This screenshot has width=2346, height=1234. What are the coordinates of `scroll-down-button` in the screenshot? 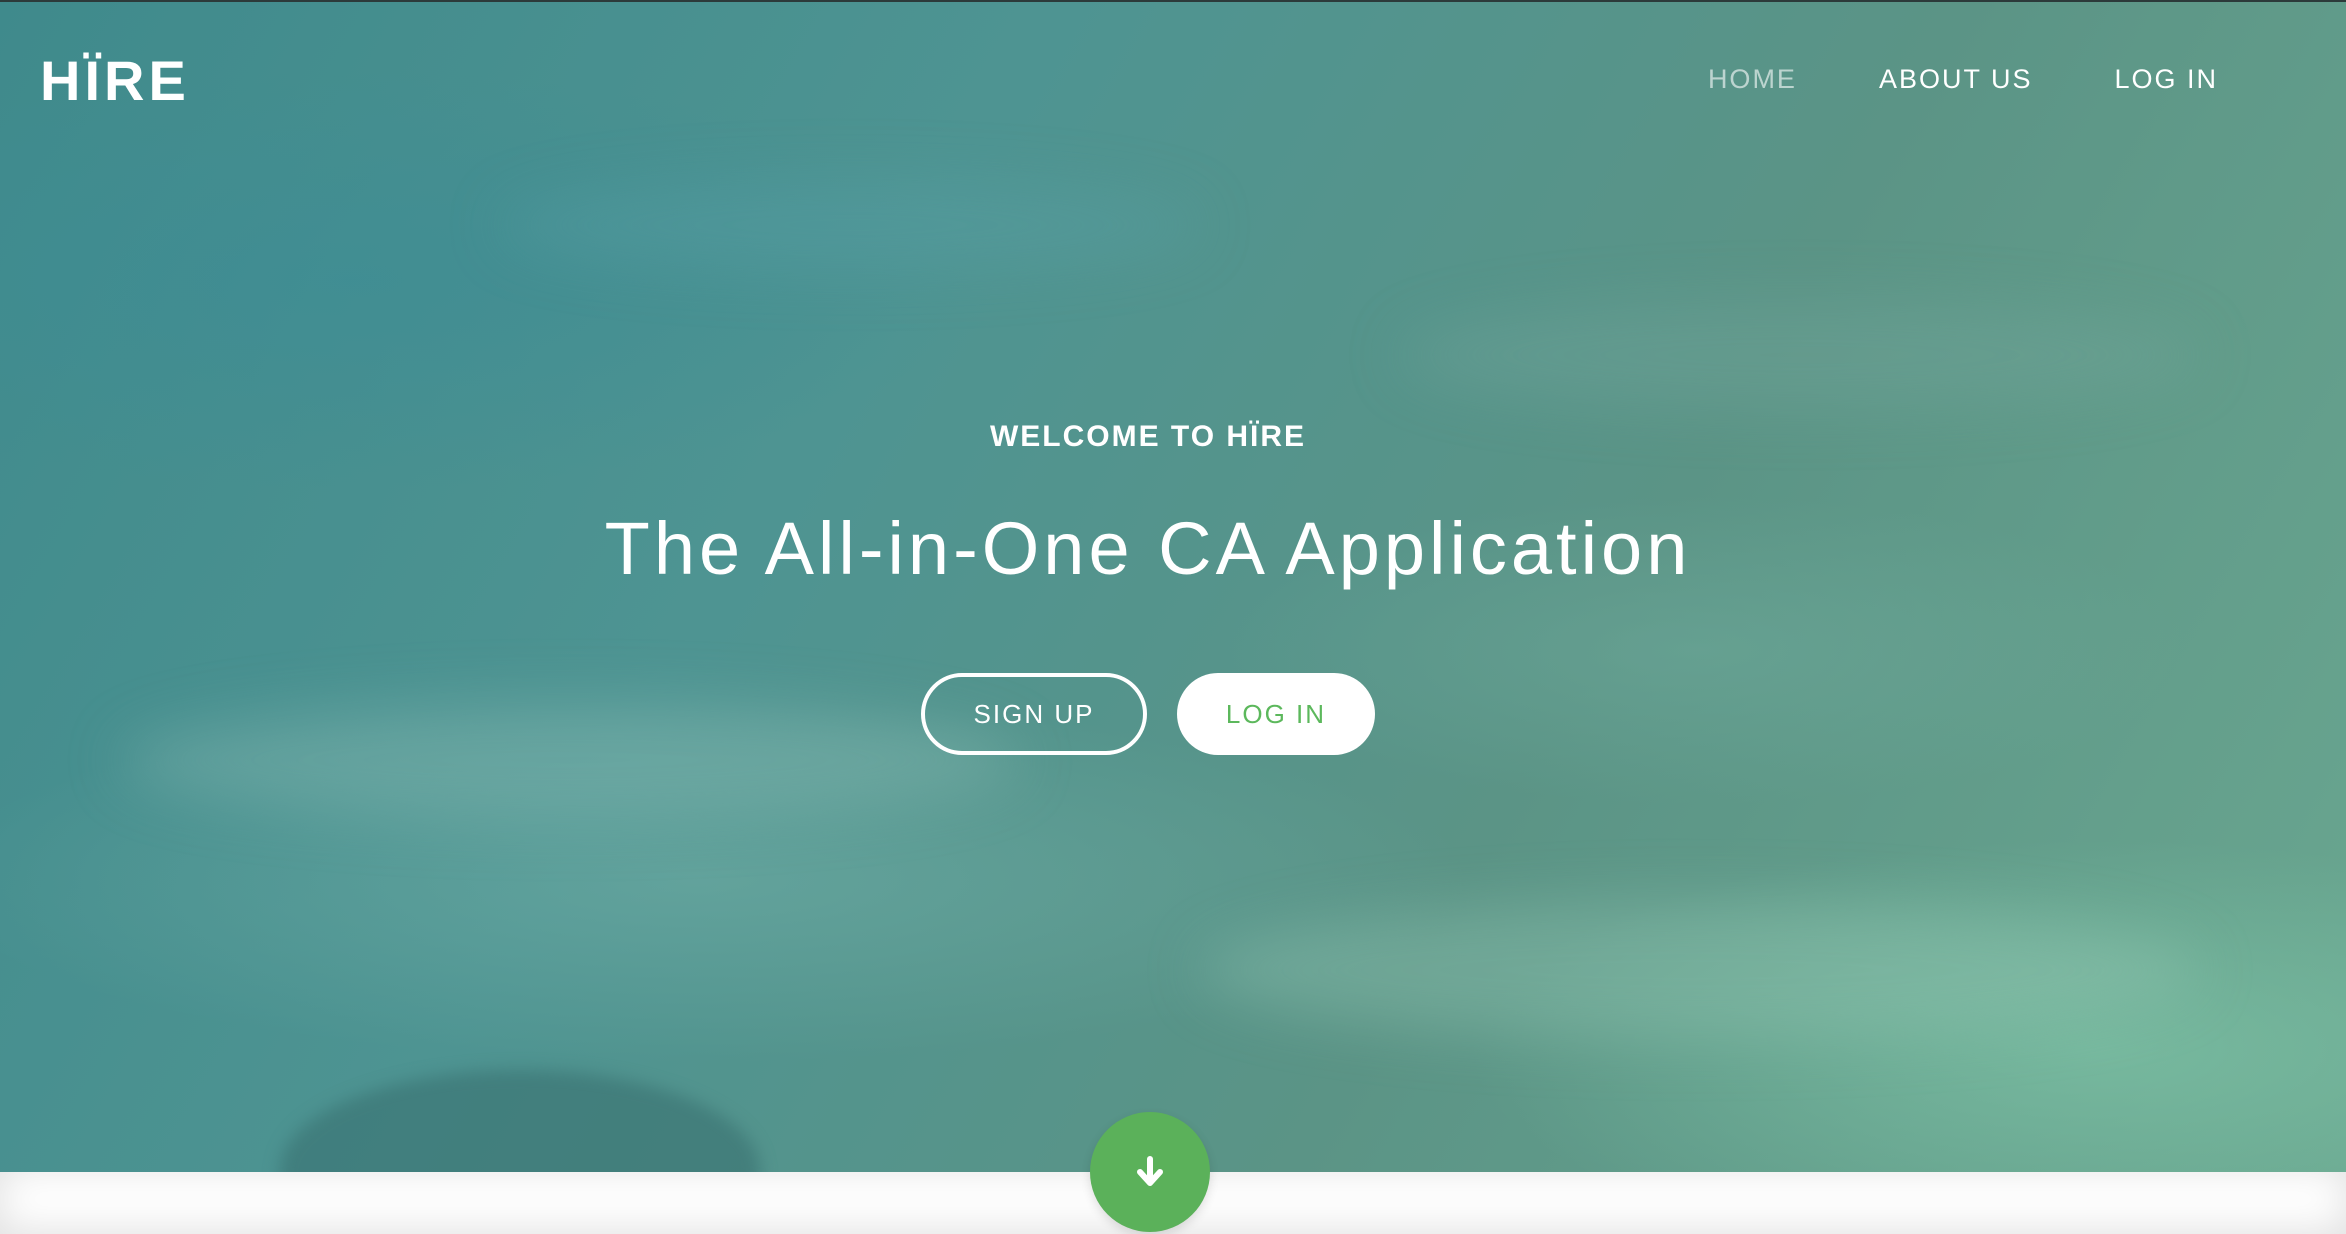 It's located at (1150, 1172).